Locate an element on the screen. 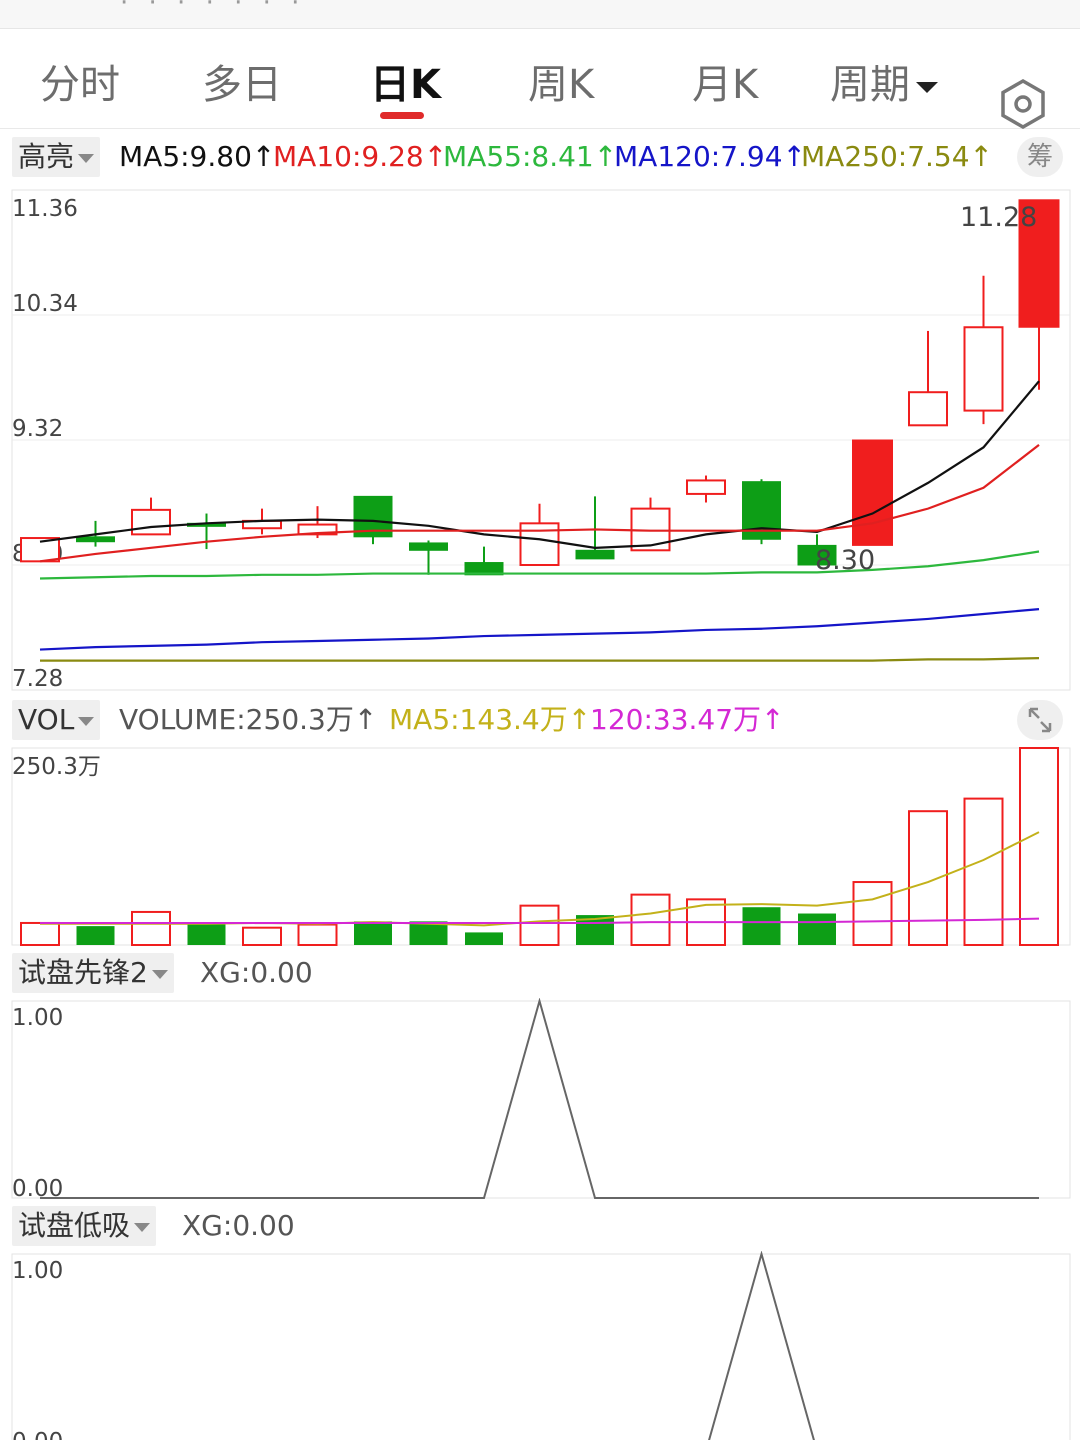 This screenshot has height=1440, width=1080. settings-hexagon-icon is located at coordinates (1023, 104).